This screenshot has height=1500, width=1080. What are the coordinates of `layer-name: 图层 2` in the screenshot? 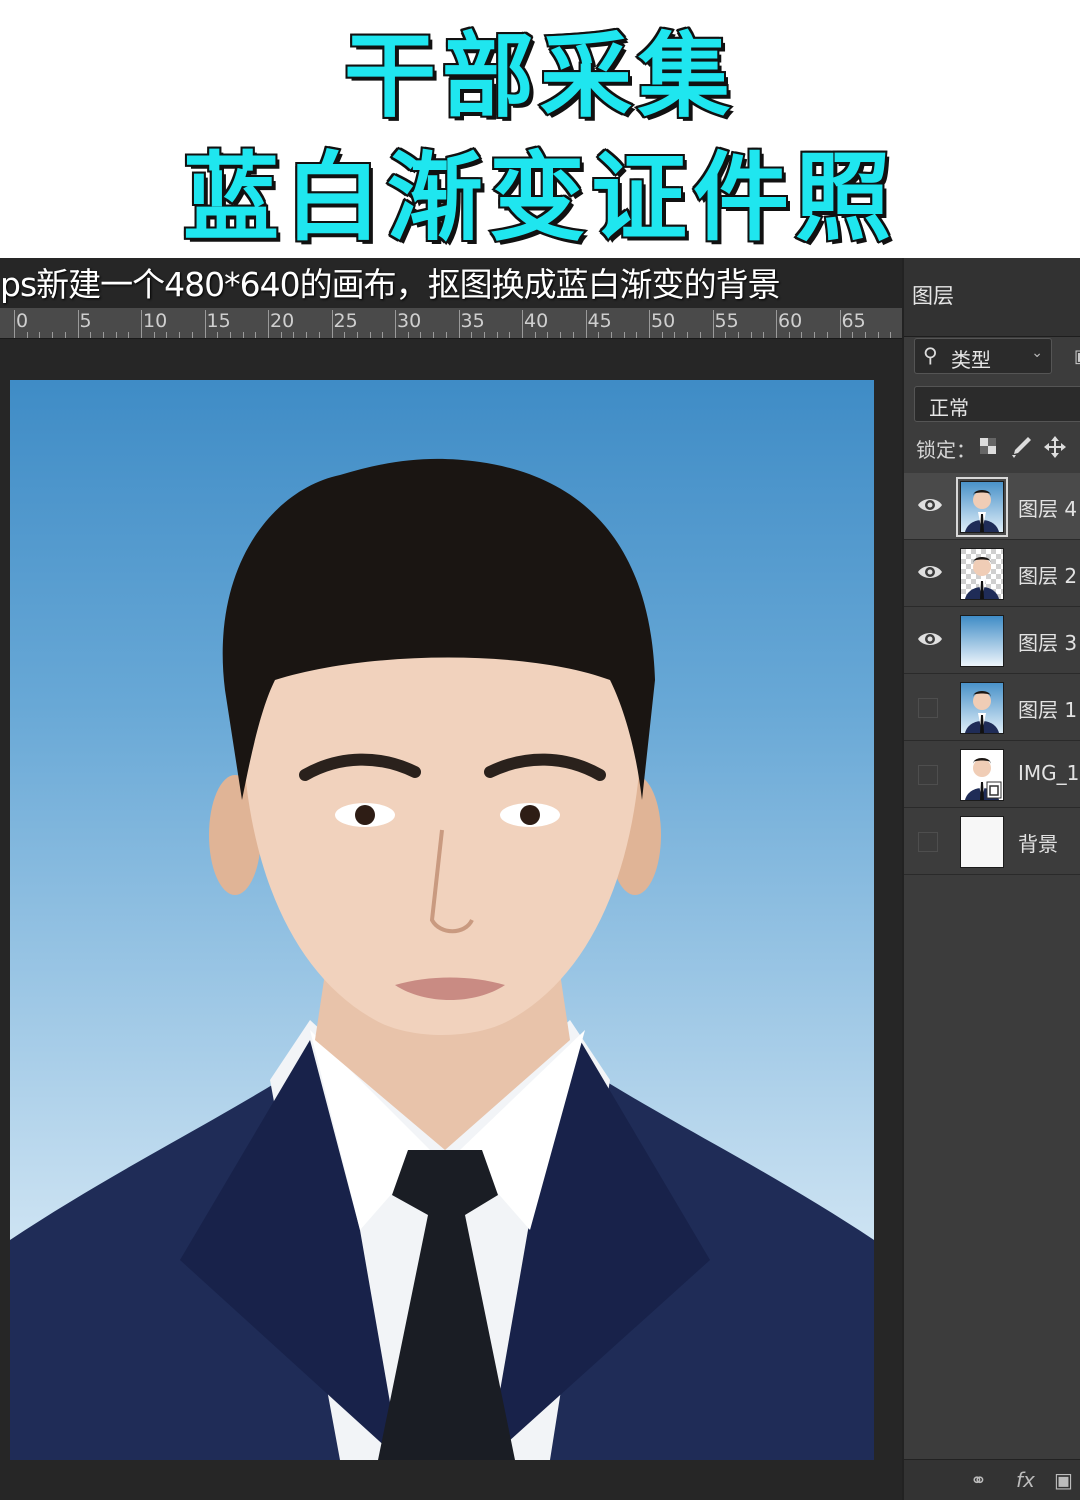 It's located at (1048, 576).